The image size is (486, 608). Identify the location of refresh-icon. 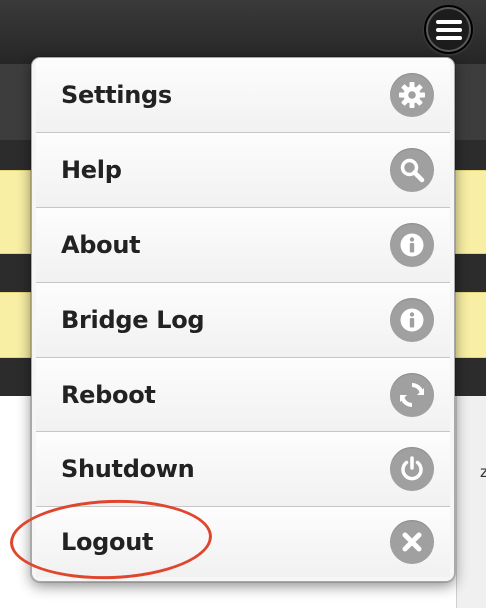
(412, 394).